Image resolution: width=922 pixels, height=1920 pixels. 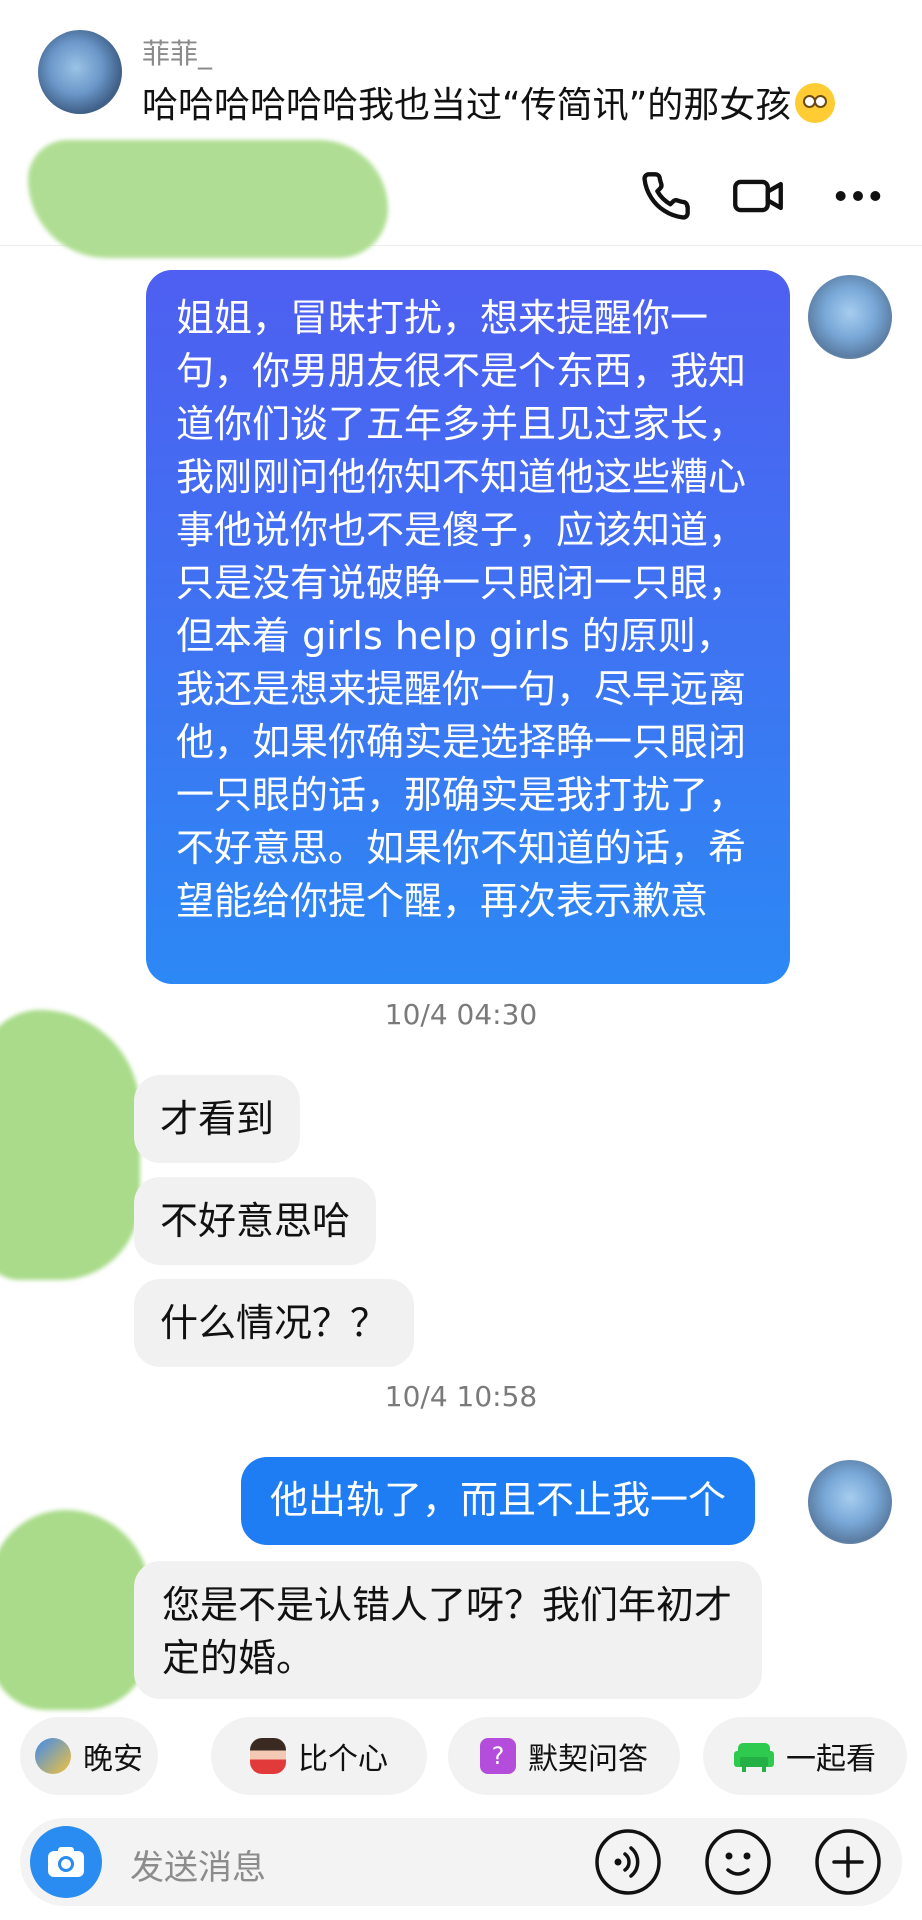 I want to click on chip-label: 晚安, so click(x=113, y=1759).